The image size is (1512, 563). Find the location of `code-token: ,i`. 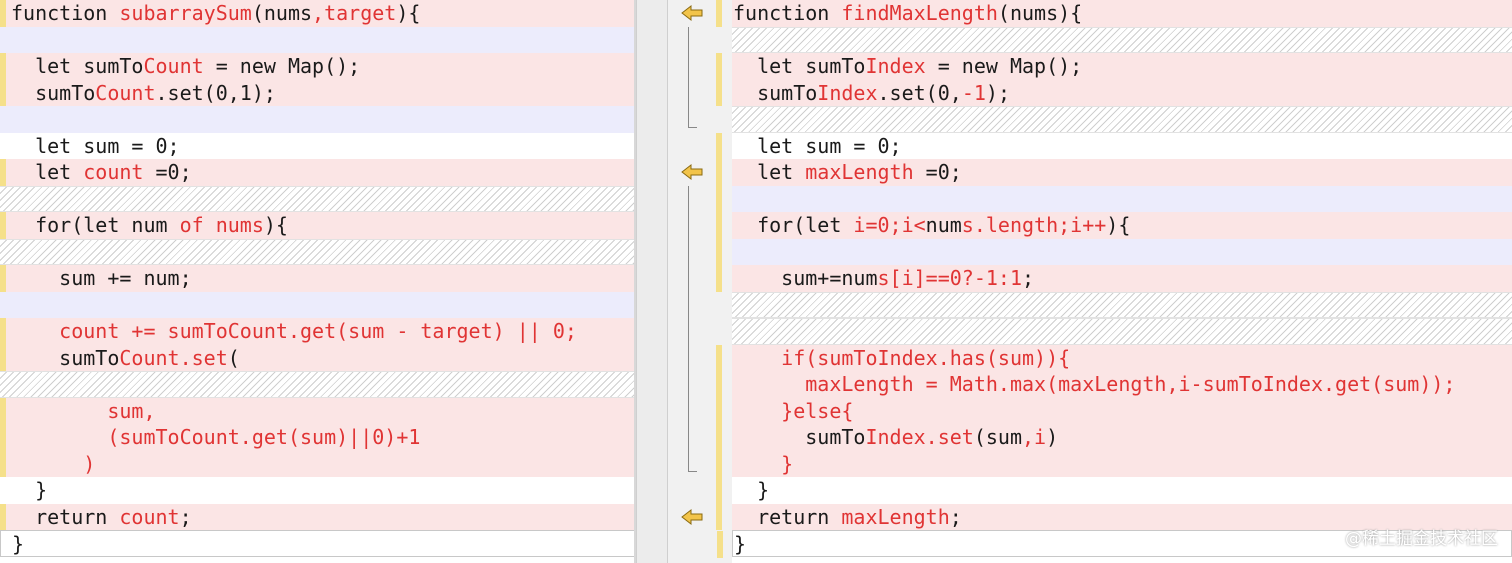

code-token: ,i is located at coordinates (1034, 437).